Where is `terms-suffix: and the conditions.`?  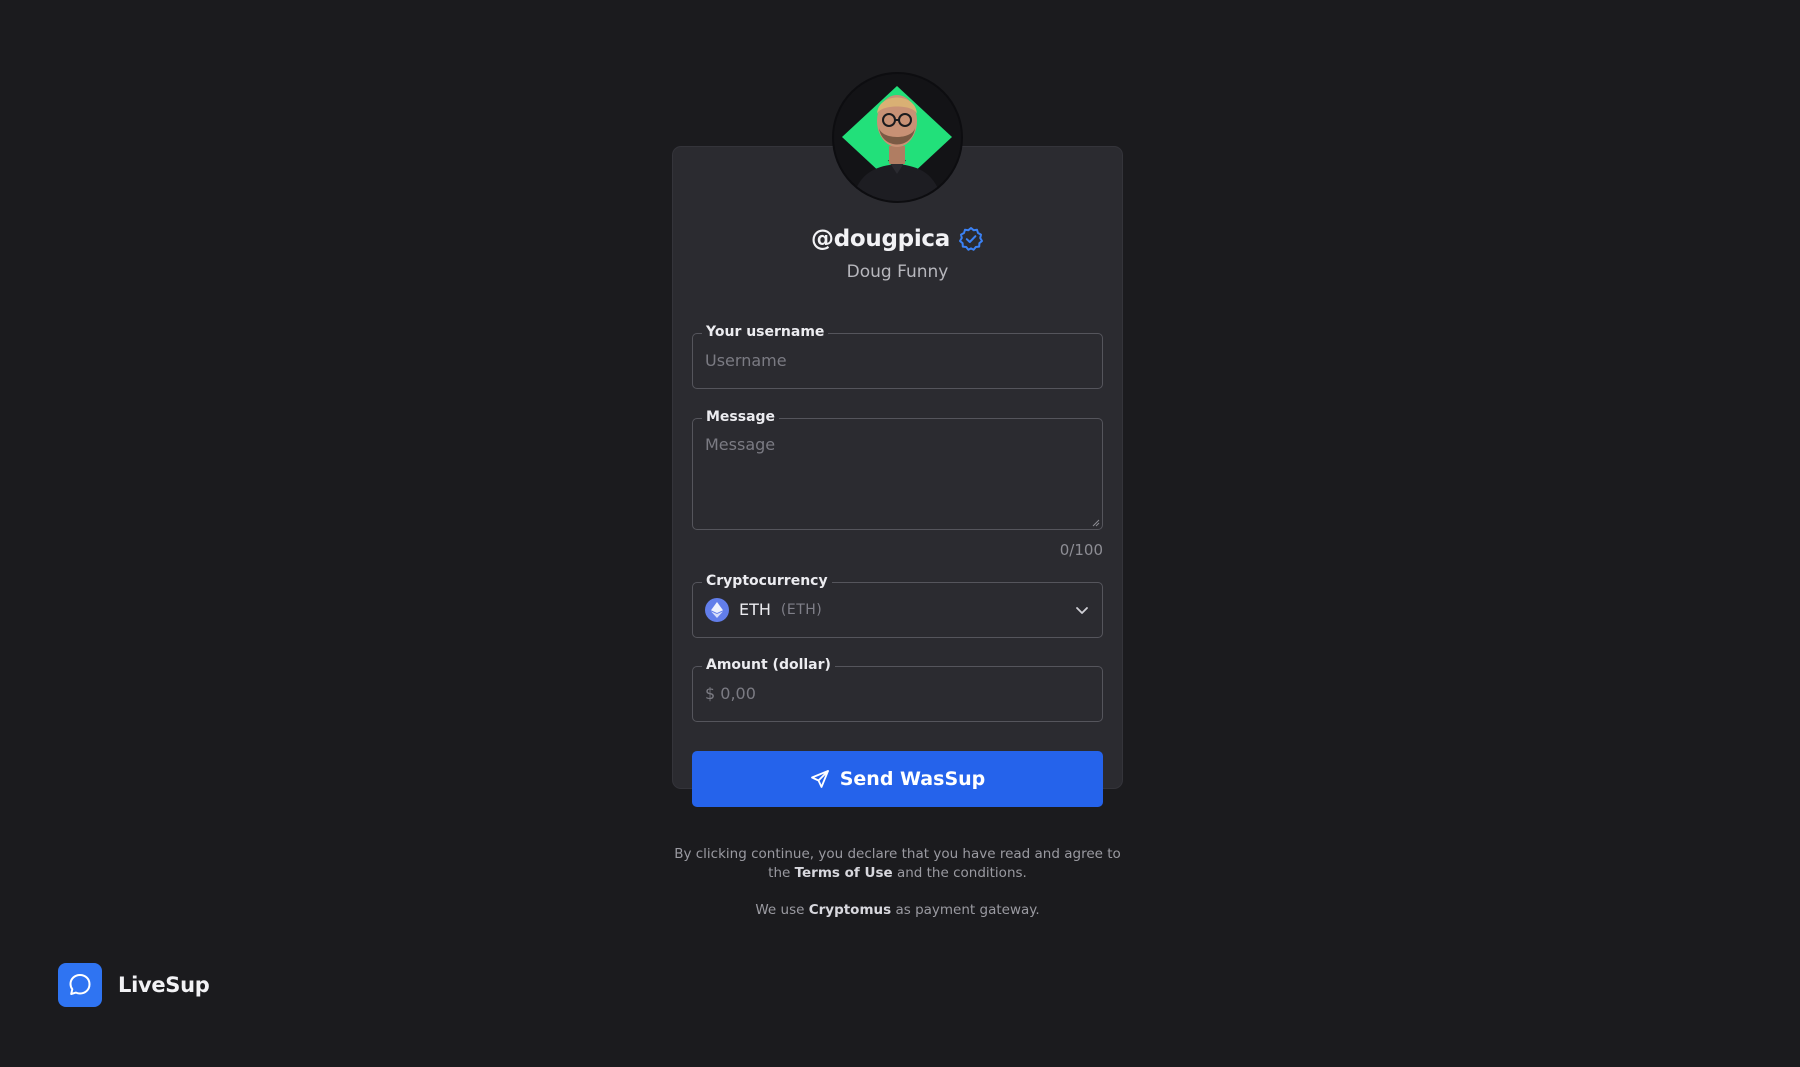
terms-suffix: and the conditions. is located at coordinates (959, 873).